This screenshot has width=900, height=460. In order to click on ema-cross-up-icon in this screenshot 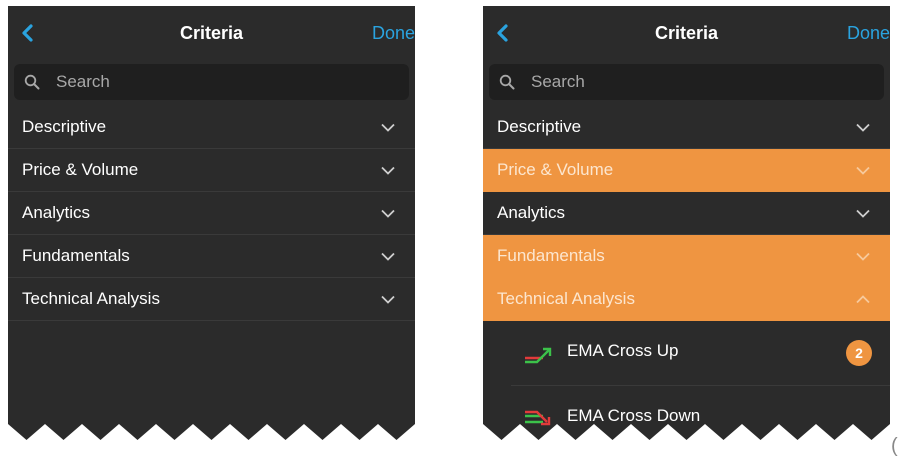, I will do `click(538, 355)`.